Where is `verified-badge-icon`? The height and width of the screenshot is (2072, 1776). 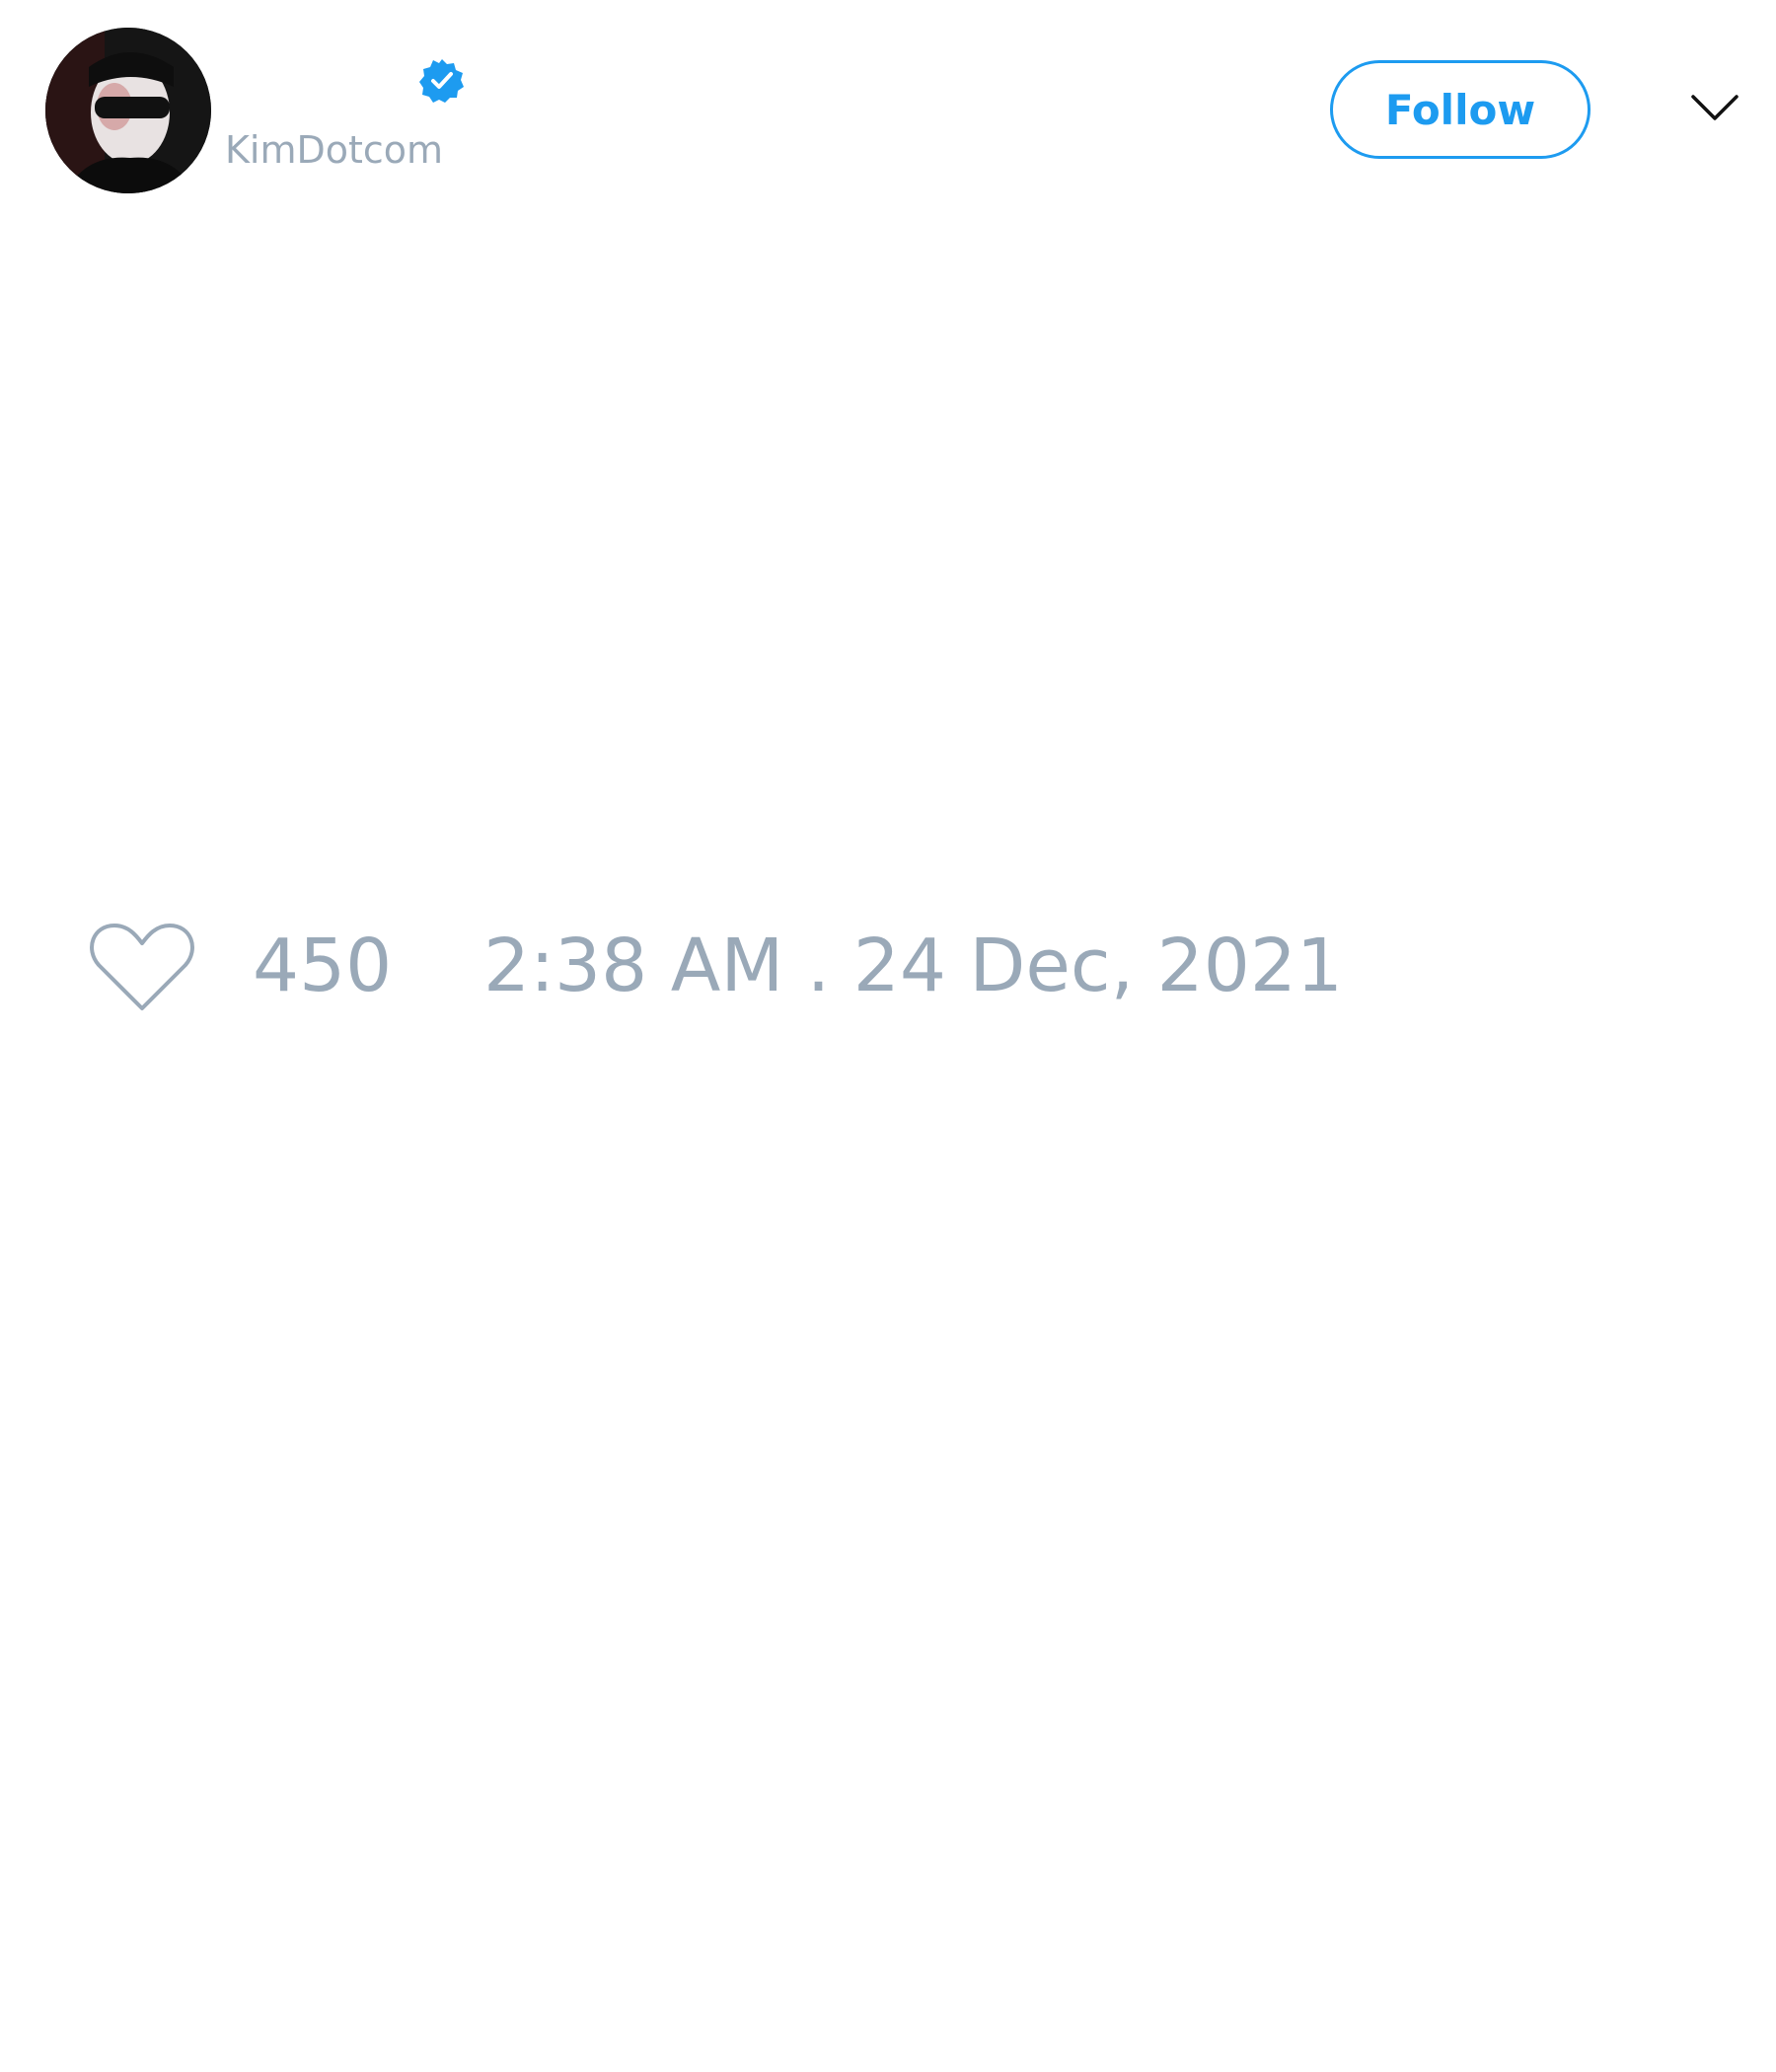 verified-badge-icon is located at coordinates (442, 81).